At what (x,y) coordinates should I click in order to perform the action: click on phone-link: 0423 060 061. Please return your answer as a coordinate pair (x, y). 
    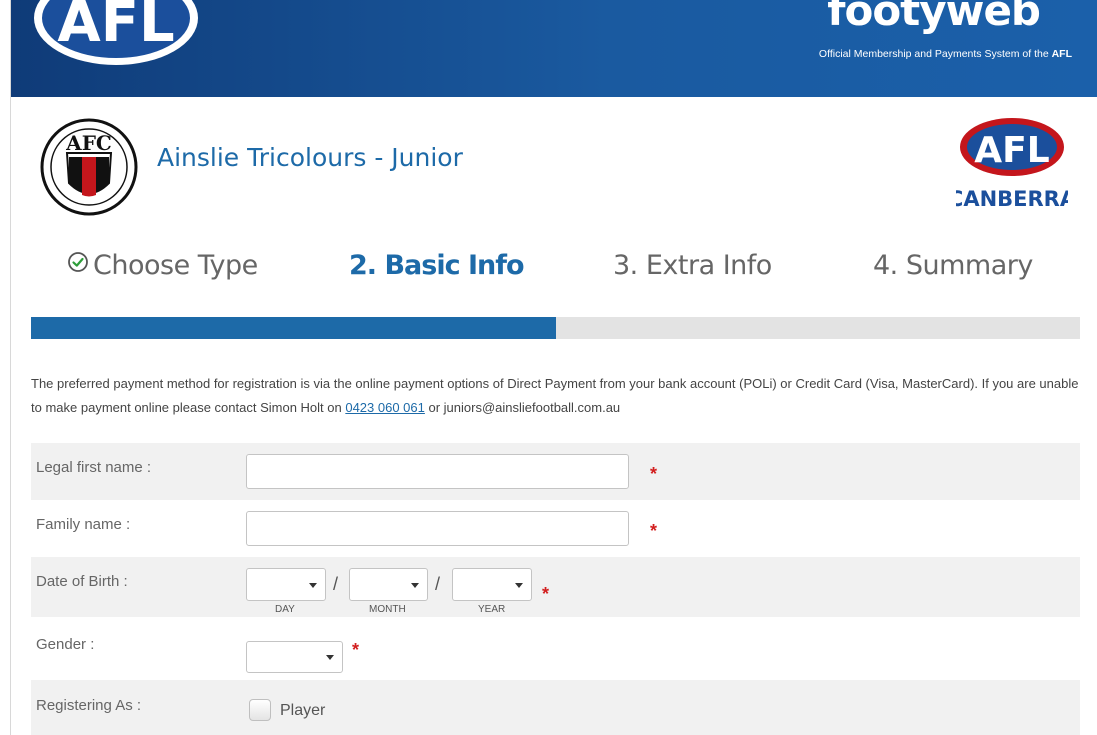
    Looking at the image, I should click on (385, 407).